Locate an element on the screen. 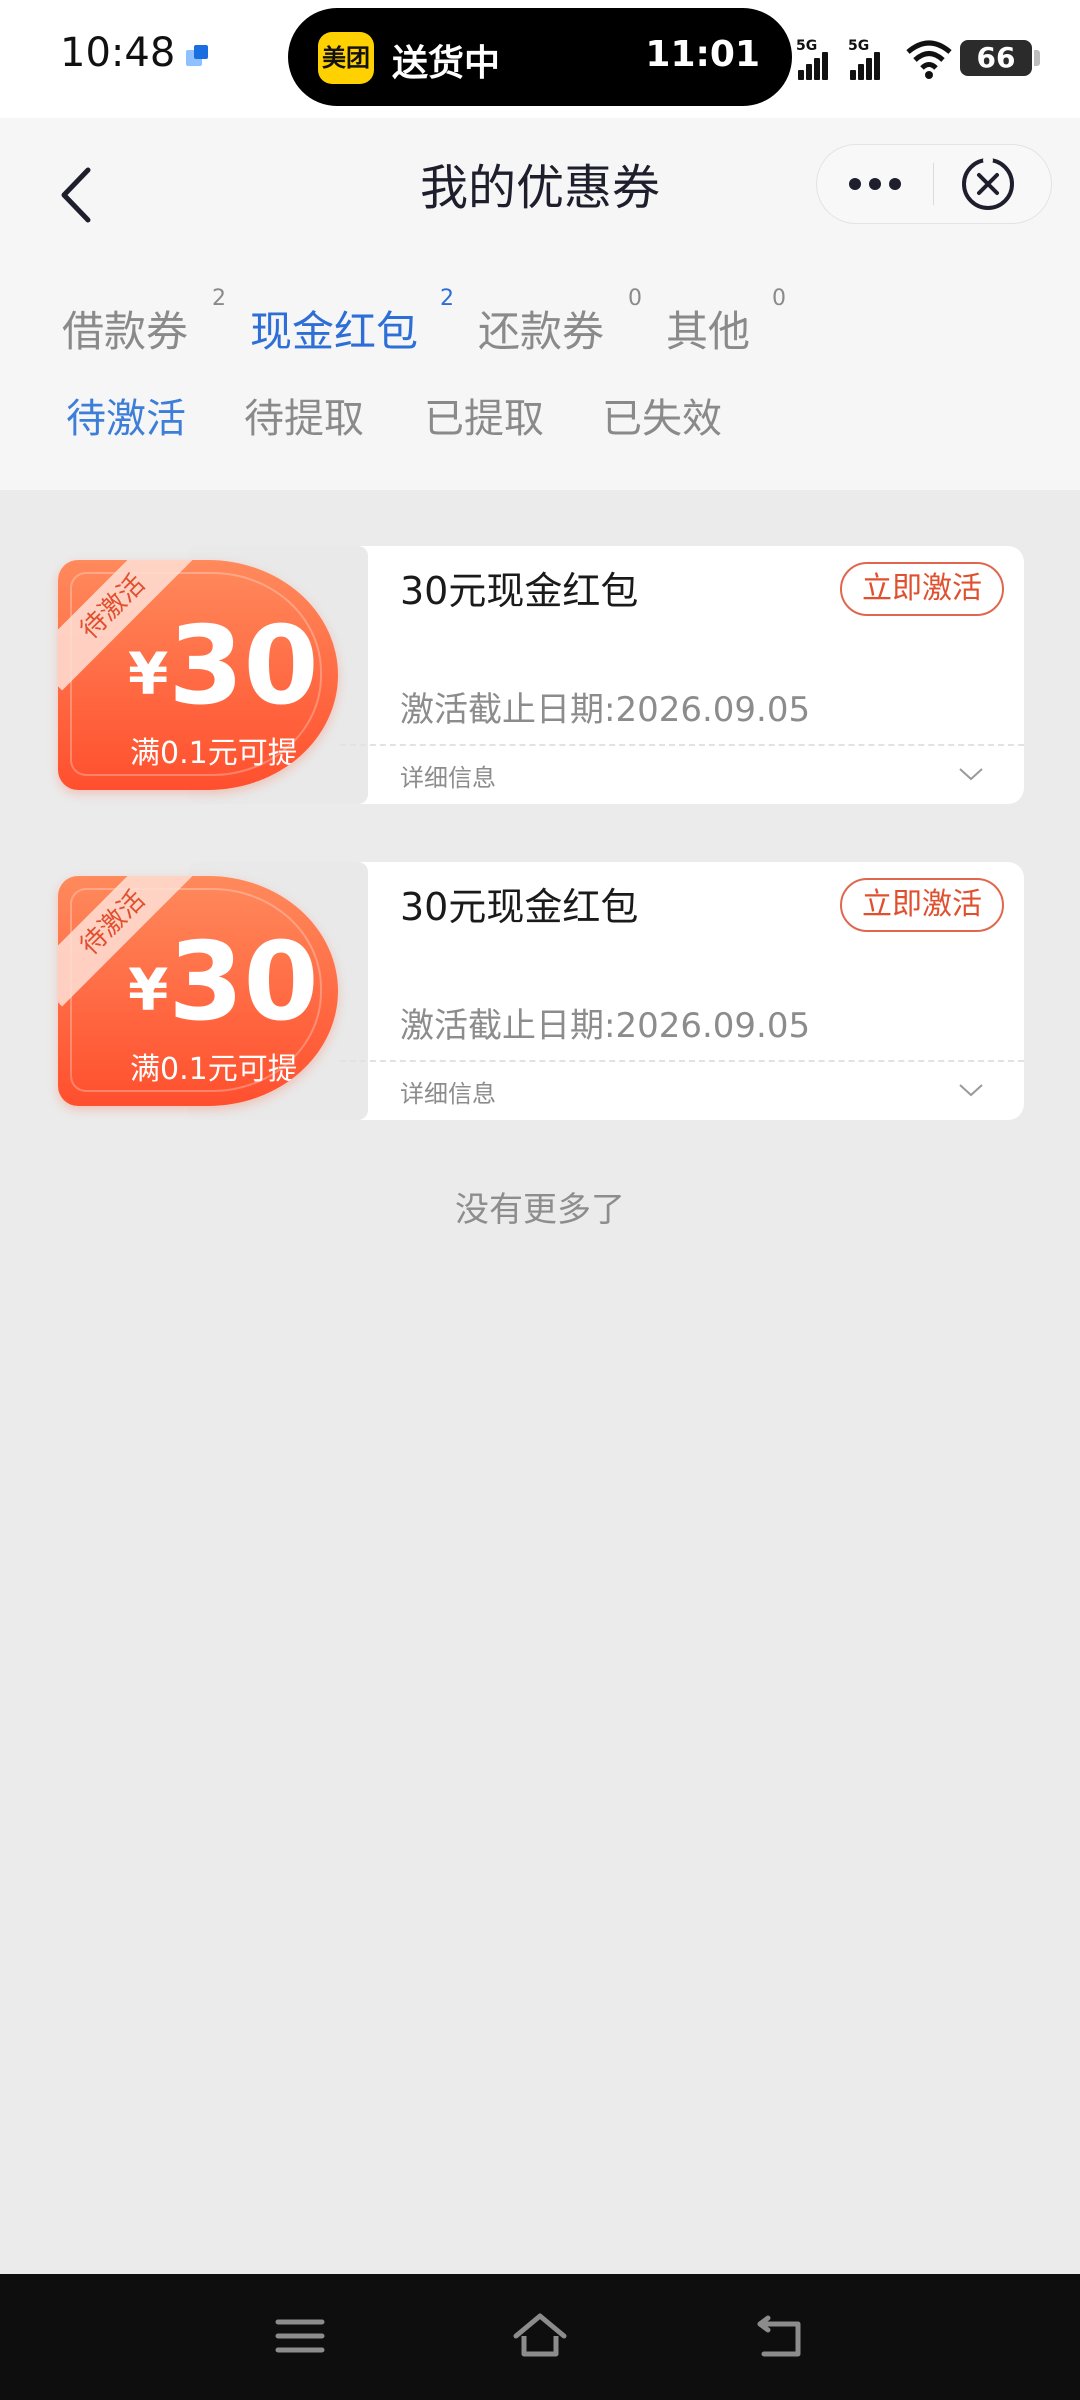 The height and width of the screenshot is (2400, 1080). back-icon is located at coordinates (782, 2336).